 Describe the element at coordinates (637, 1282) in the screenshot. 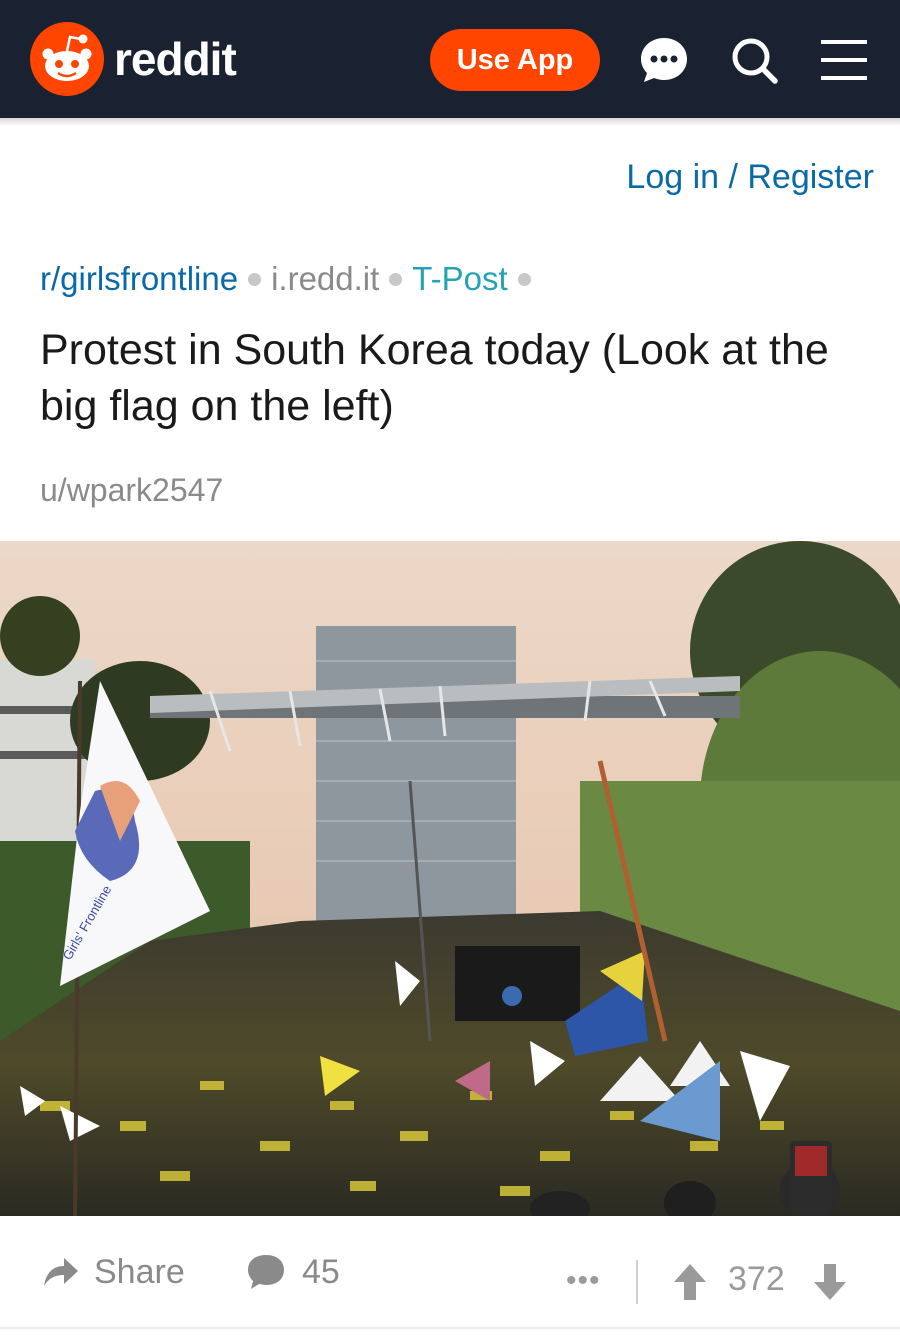

I see `actions-divider` at that location.